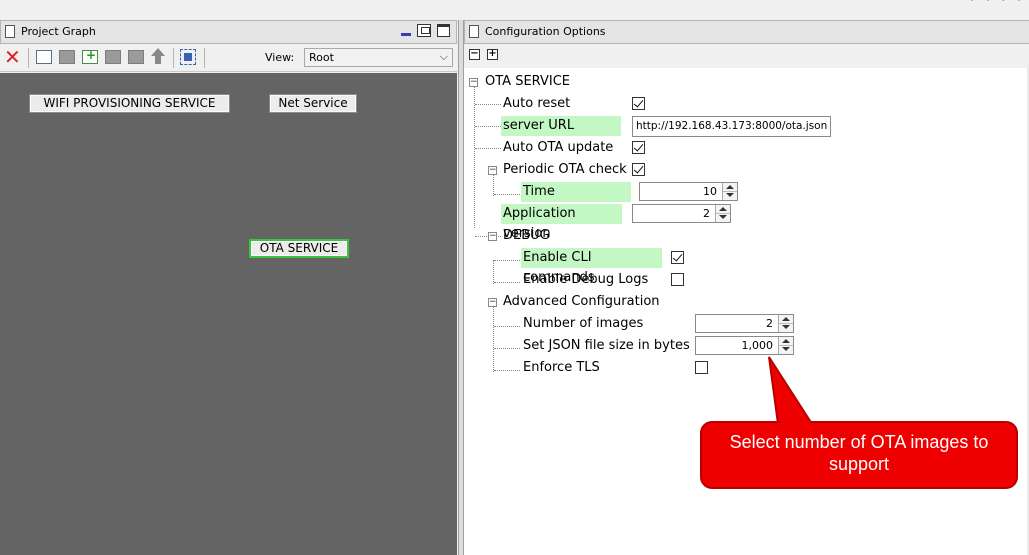 The width and height of the screenshot is (1029, 555). What do you see at coordinates (576, 200) in the screenshot?
I see `time-interval-label: Time inerval(sec)` at bounding box center [576, 200].